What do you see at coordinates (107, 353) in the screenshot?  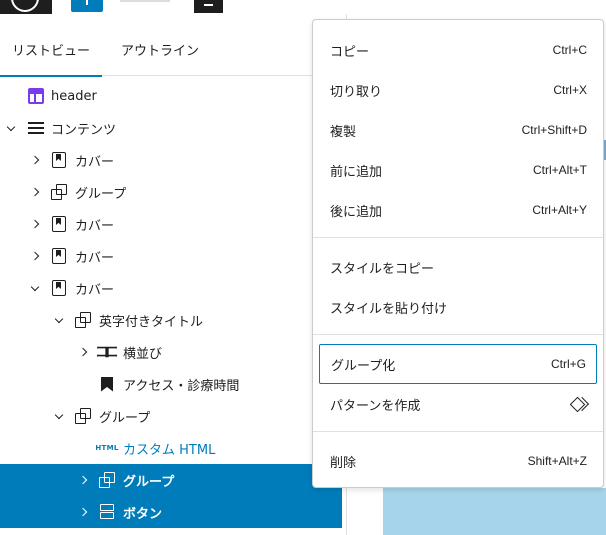 I see `row-icon: ココ` at bounding box center [107, 353].